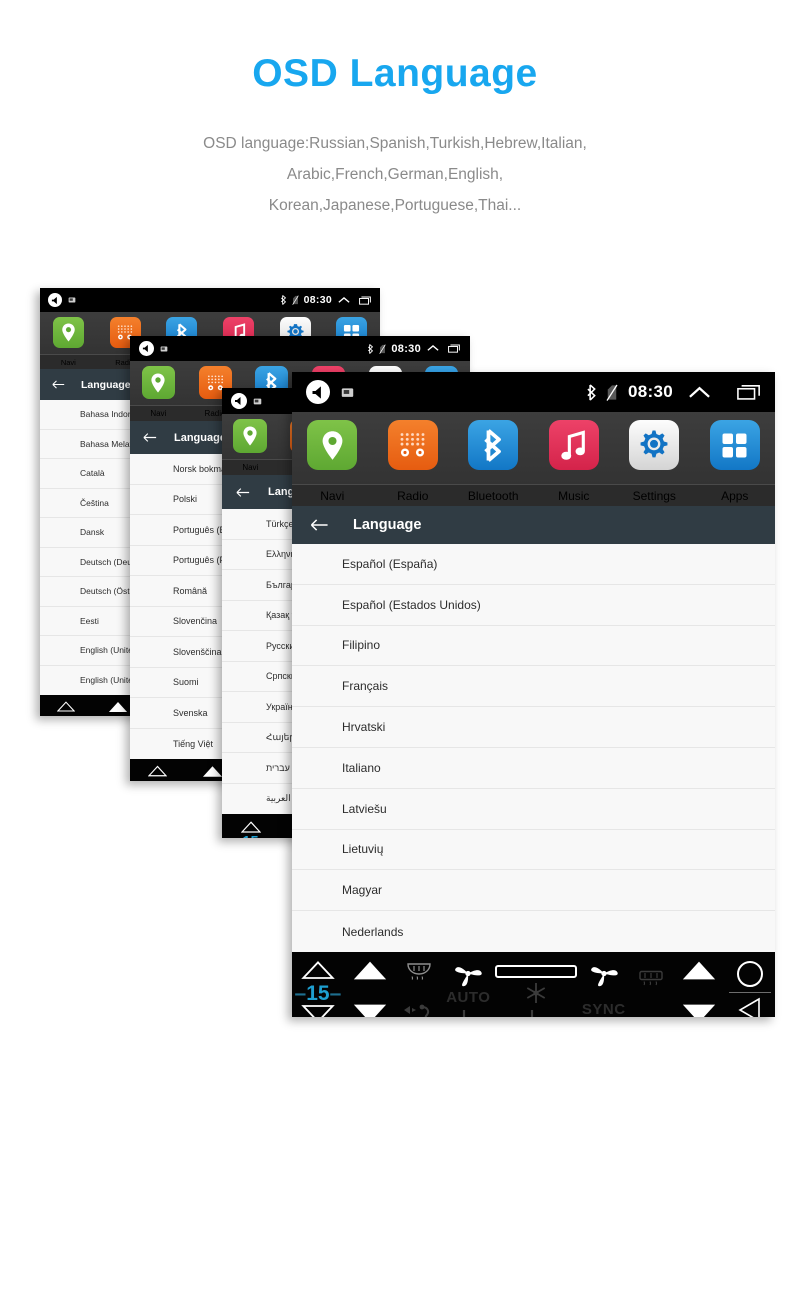 Image resolution: width=790 pixels, height=1296 pixels. I want to click on dock-label-music: Music, so click(574, 495).